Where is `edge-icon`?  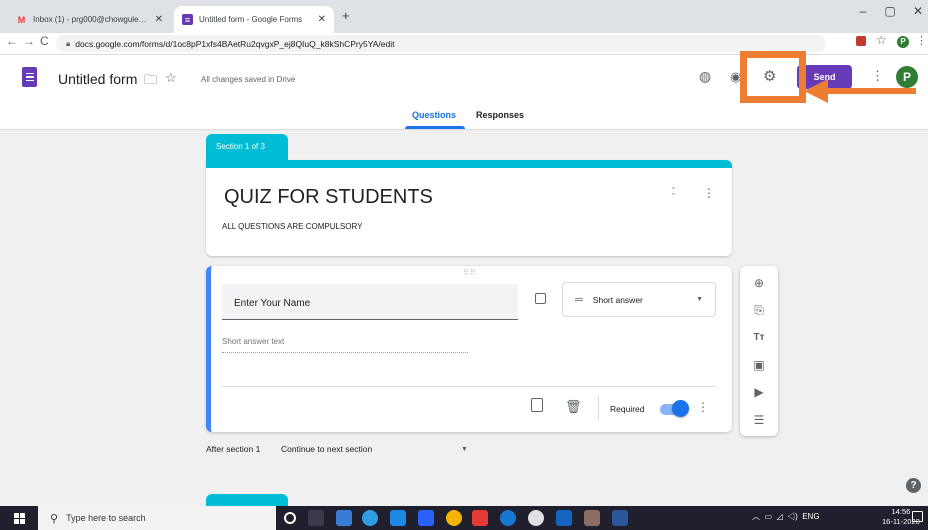 edge-icon is located at coordinates (370, 518).